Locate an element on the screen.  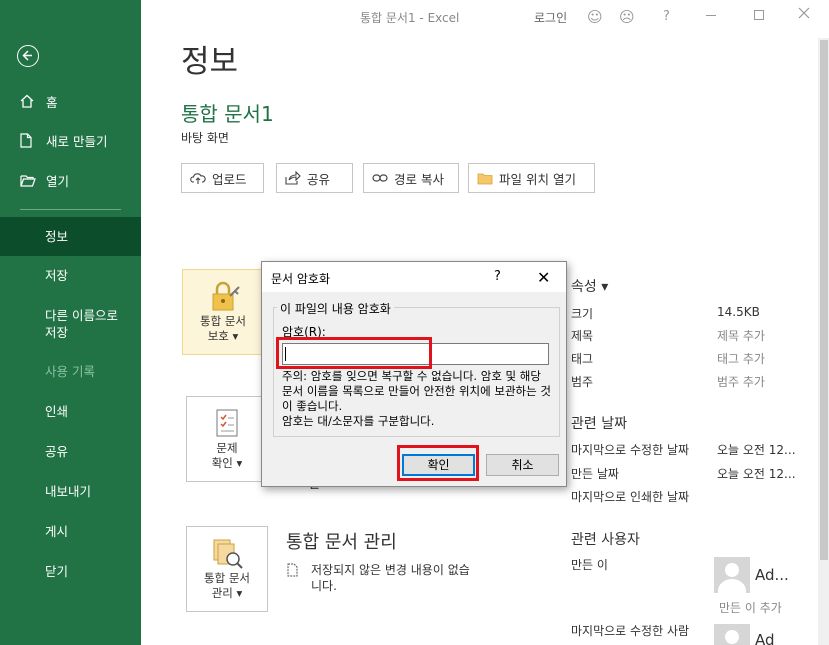
open-file-location-button: 파일 위치 열기 is located at coordinates (531, 178).